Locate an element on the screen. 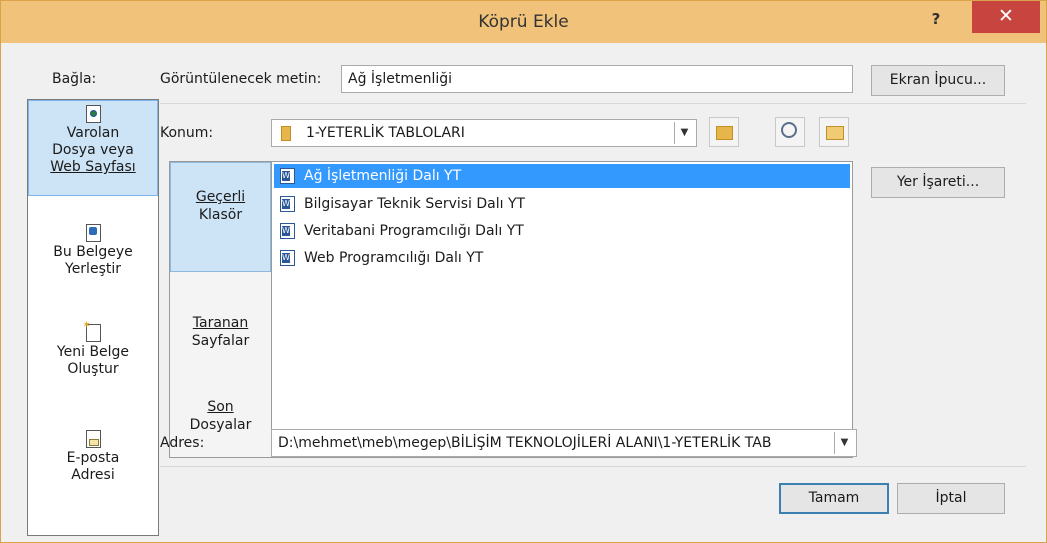 The height and width of the screenshot is (543, 1047). link-email-address-label-1: E-posta is located at coordinates (93, 458).